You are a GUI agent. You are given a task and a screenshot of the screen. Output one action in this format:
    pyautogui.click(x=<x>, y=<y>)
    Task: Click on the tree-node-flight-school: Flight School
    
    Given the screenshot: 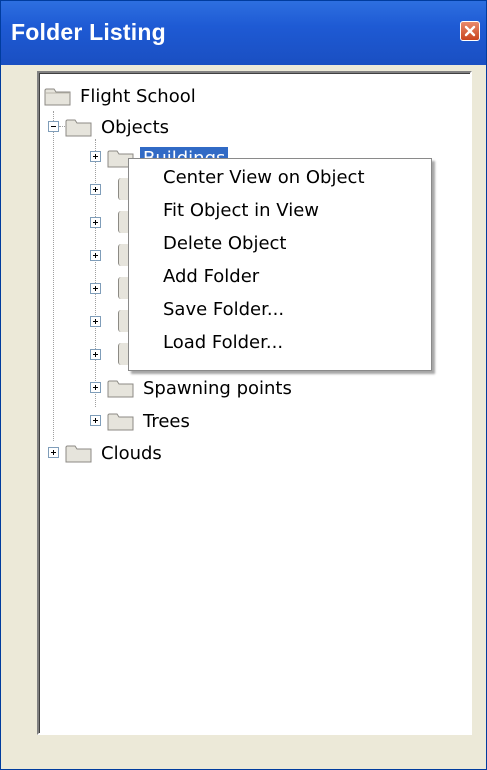 What is the action you would take?
    pyautogui.click(x=121, y=96)
    